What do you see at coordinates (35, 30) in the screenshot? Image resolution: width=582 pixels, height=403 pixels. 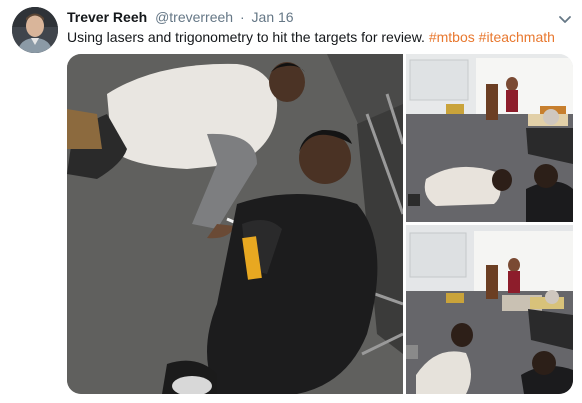 I see `avatar` at bounding box center [35, 30].